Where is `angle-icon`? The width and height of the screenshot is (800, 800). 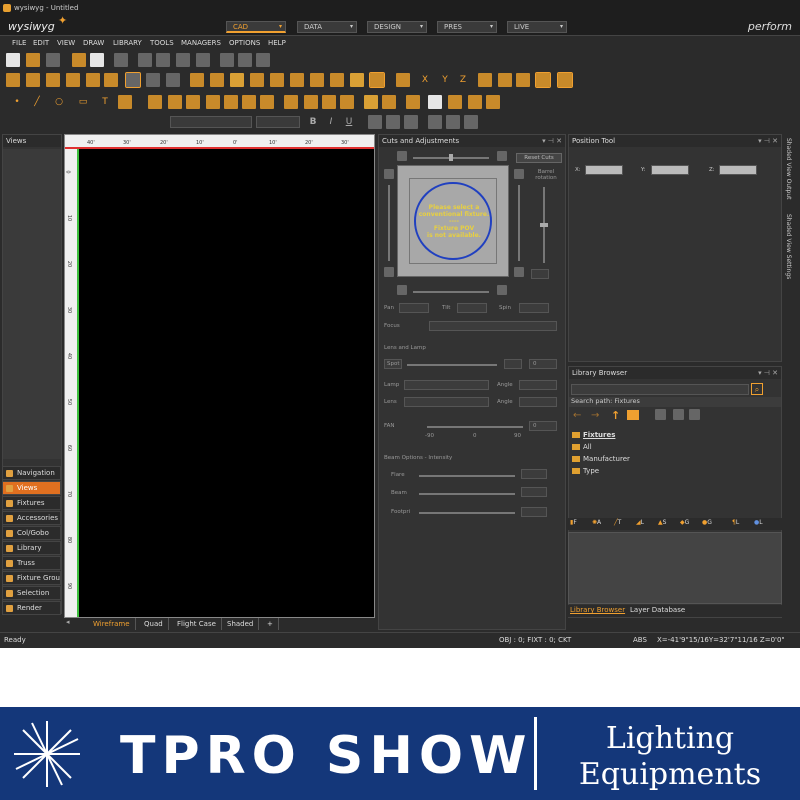
angle-icon is located at coordinates (543, 80).